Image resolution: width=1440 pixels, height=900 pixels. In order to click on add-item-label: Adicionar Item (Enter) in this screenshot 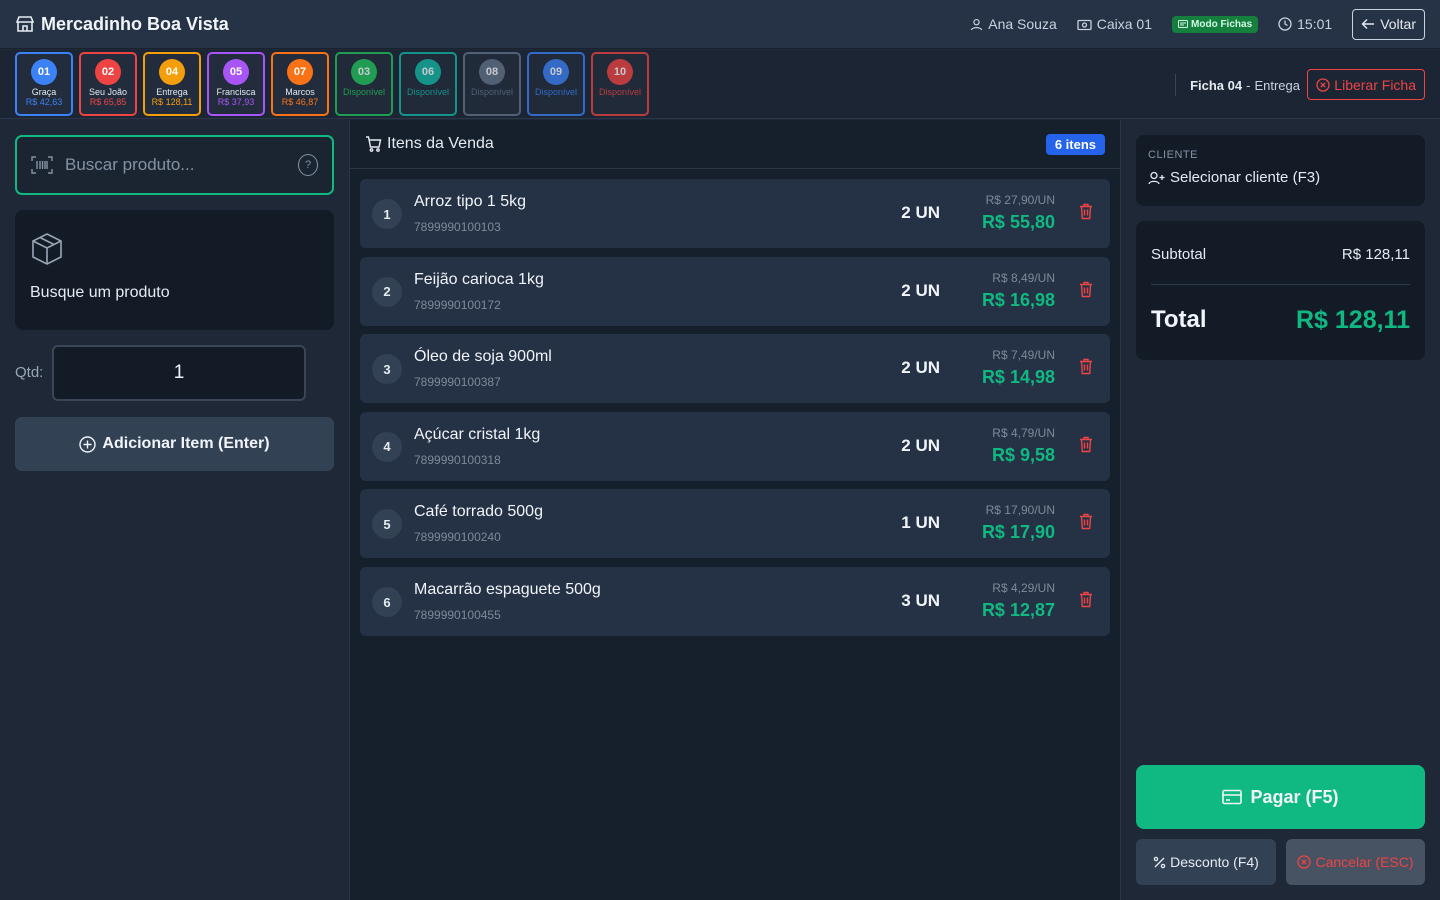, I will do `click(186, 443)`.